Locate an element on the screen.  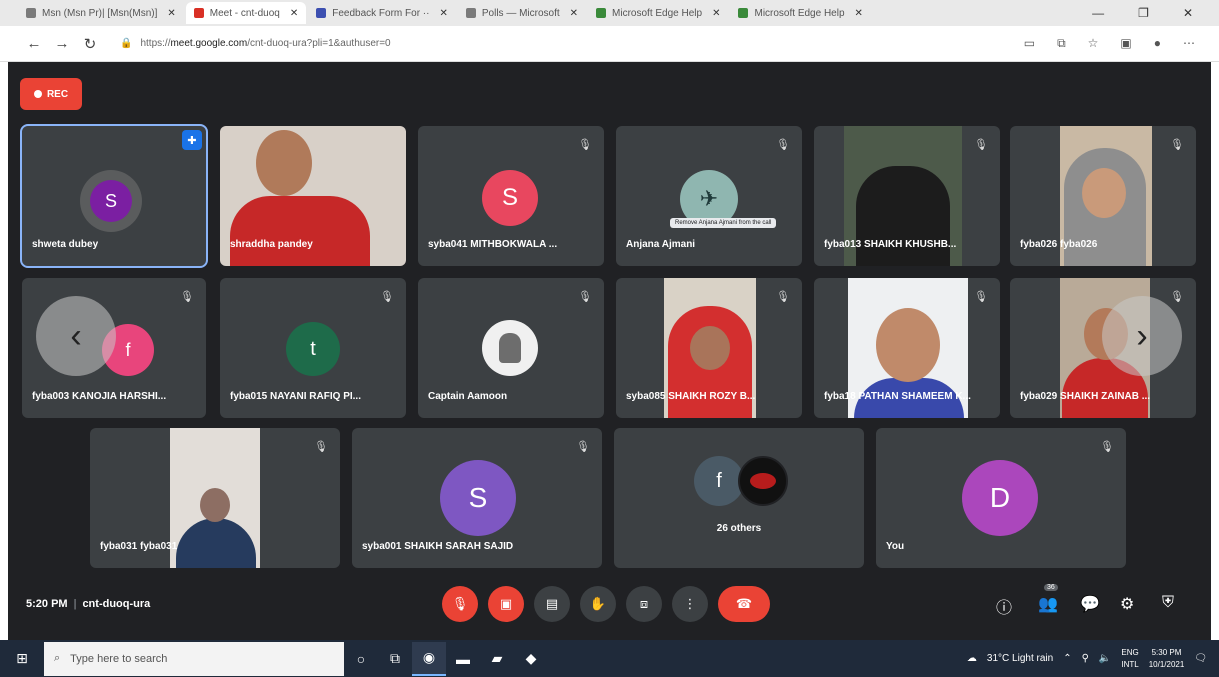
tray-chevron-icon: ⌃ is located at coordinates (1067, 658).